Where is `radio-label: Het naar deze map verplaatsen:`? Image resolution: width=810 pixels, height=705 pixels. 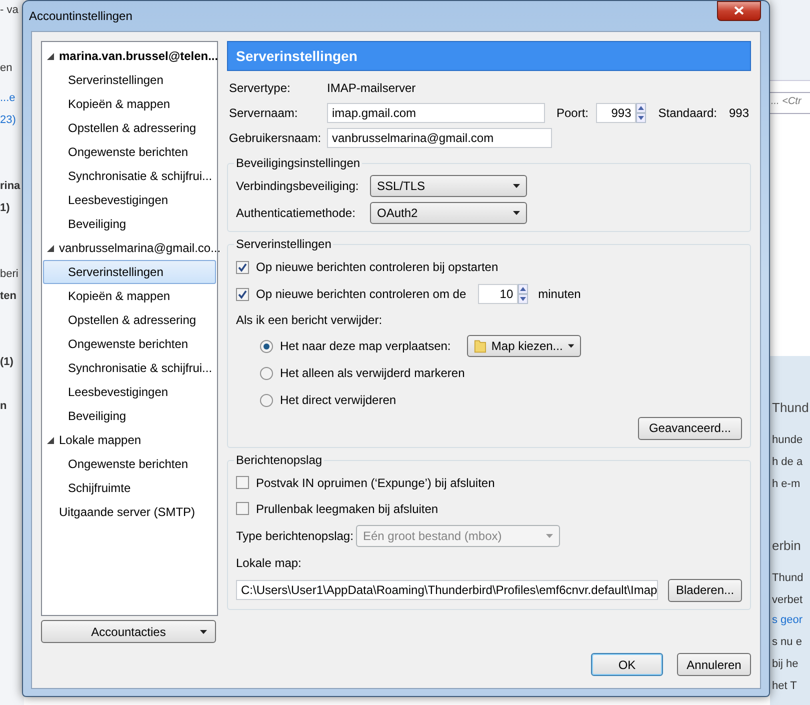
radio-label: Het naar deze map verplaatsen: is located at coordinates (373, 346).